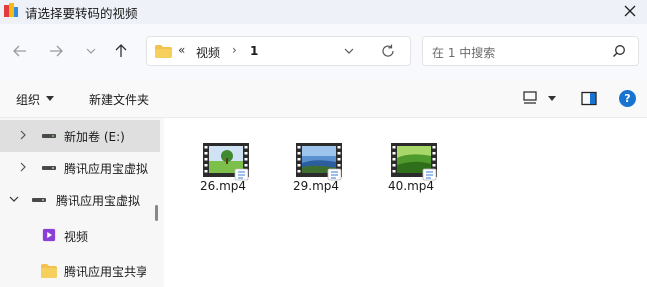 Image resolution: width=647 pixels, height=287 pixels. What do you see at coordinates (323, 12) in the screenshot?
I see `title-bar: 请选择要转码的视频` at bounding box center [323, 12].